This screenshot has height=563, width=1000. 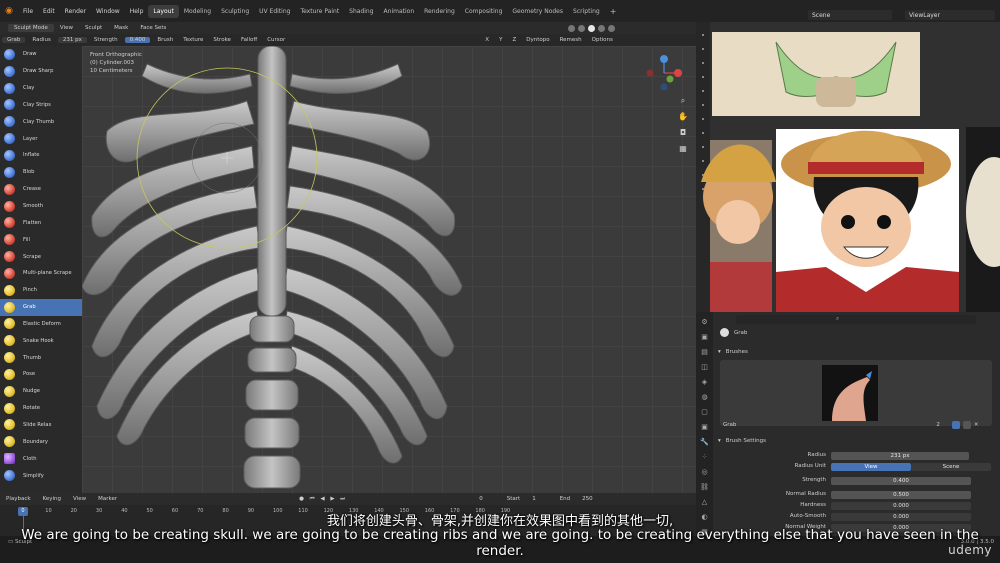 What do you see at coordinates (222, 40) in the screenshot?
I see `menu-stroke: Stroke` at bounding box center [222, 40].